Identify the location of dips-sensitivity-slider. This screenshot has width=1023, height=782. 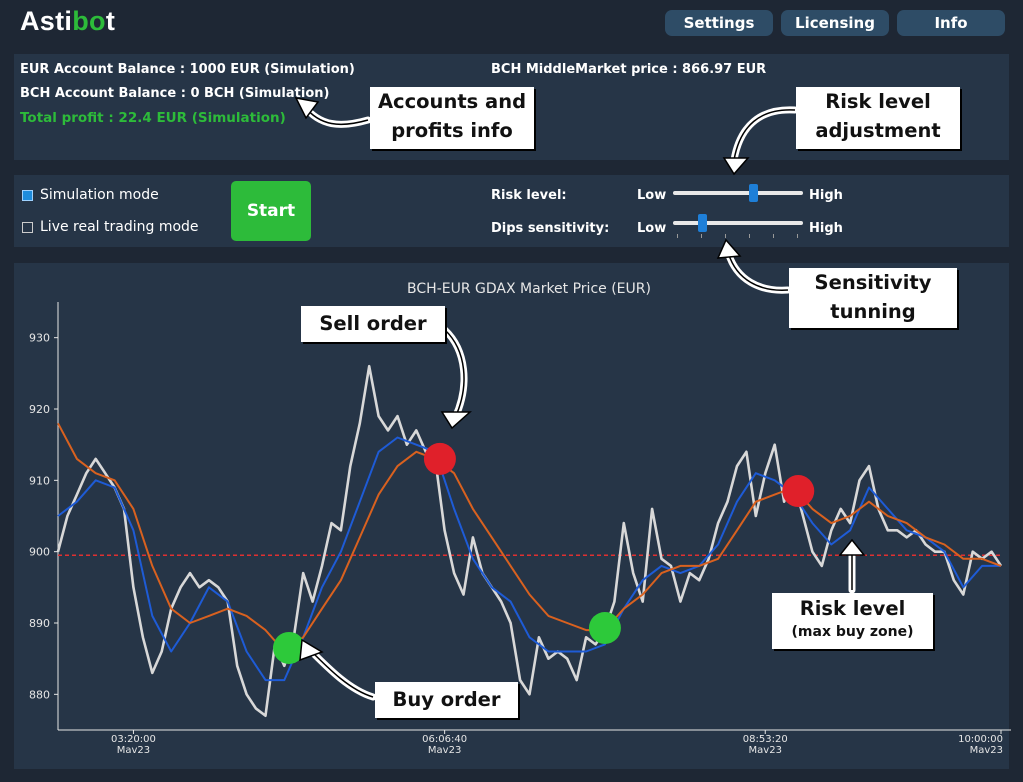
(738, 226).